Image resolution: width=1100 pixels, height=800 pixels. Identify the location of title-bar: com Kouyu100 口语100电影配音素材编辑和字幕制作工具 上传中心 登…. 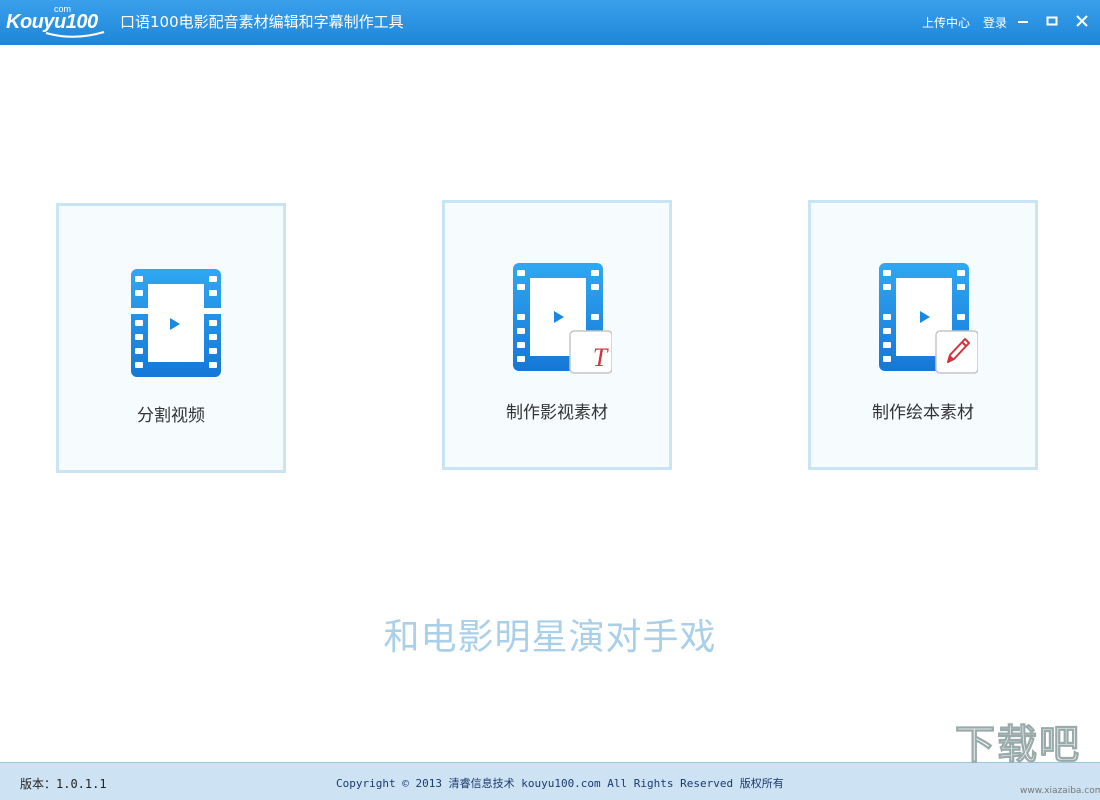
(550, 22).